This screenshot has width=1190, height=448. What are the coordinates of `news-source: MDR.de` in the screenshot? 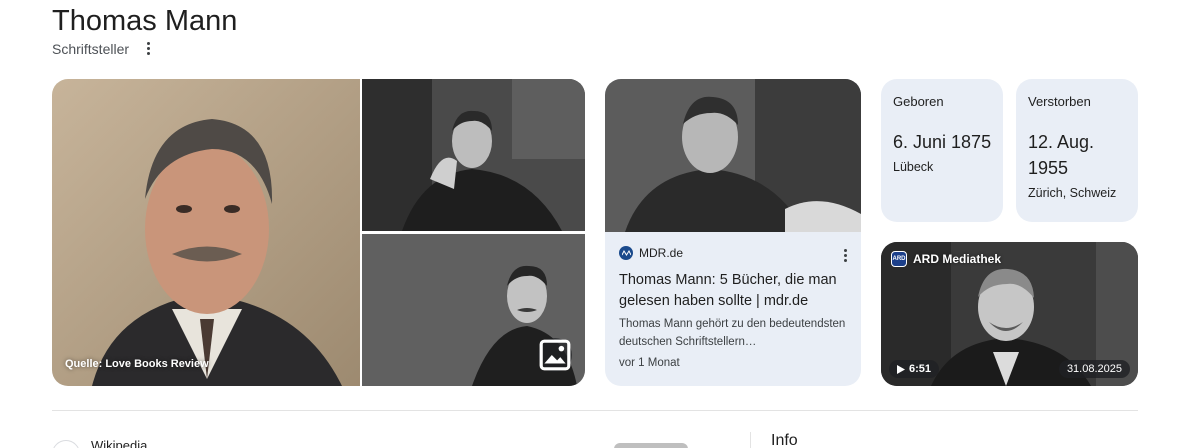 It's located at (651, 253).